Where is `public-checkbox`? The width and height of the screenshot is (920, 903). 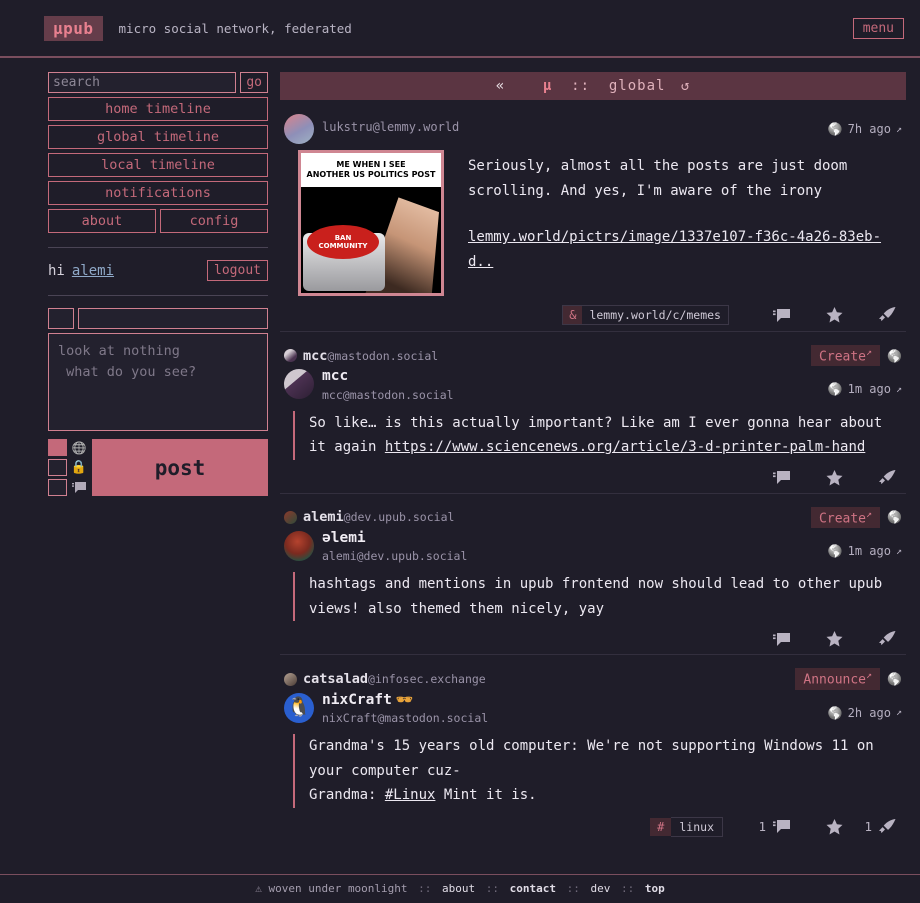
public-checkbox is located at coordinates (57, 447).